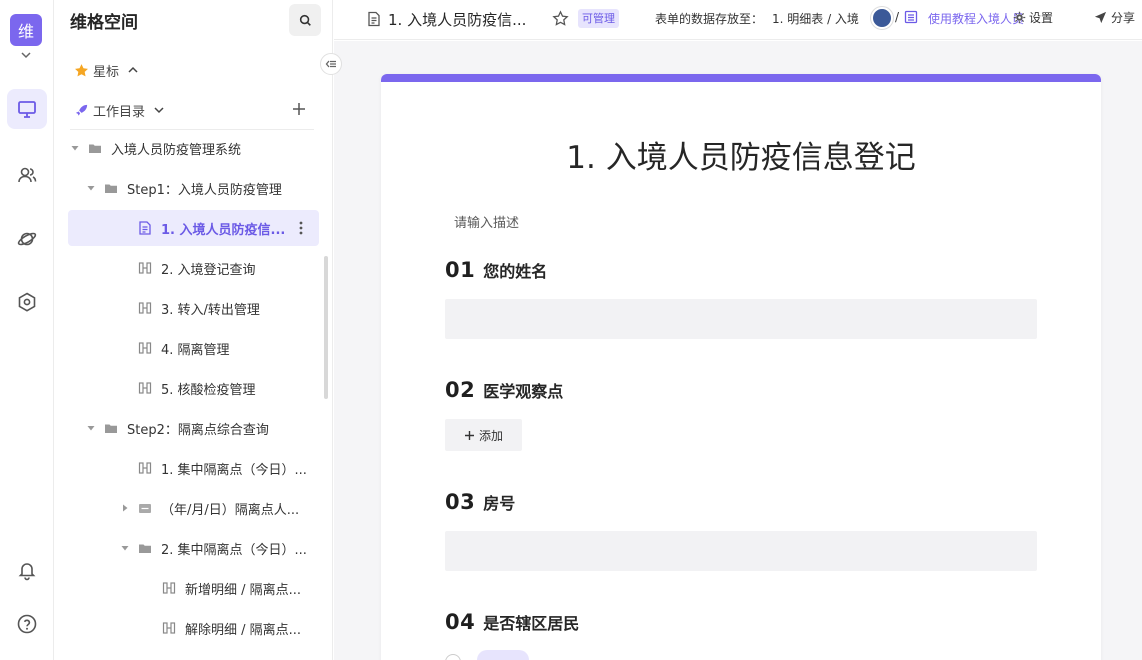 This screenshot has height=660, width=1142. Describe the element at coordinates (815, 18) in the screenshot. I see `storage-path-link: 1. 明细表 / 入境` at that location.